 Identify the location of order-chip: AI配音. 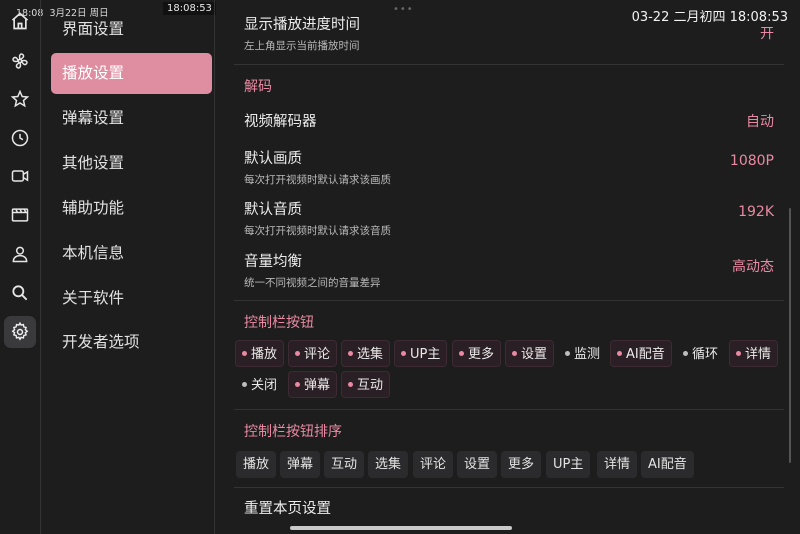
(667, 464).